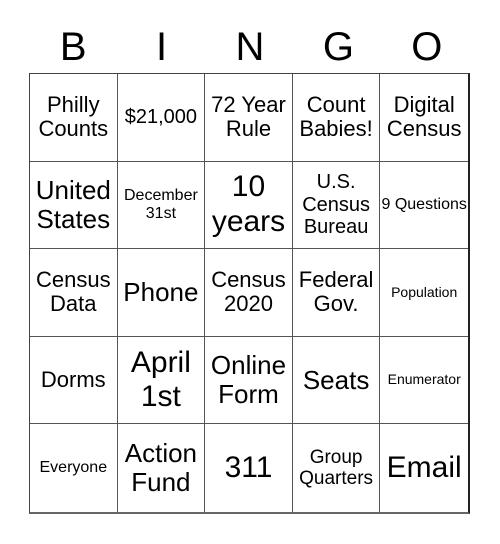  I want to click on bingo-cell-text: Group Quarters, so click(336, 468).